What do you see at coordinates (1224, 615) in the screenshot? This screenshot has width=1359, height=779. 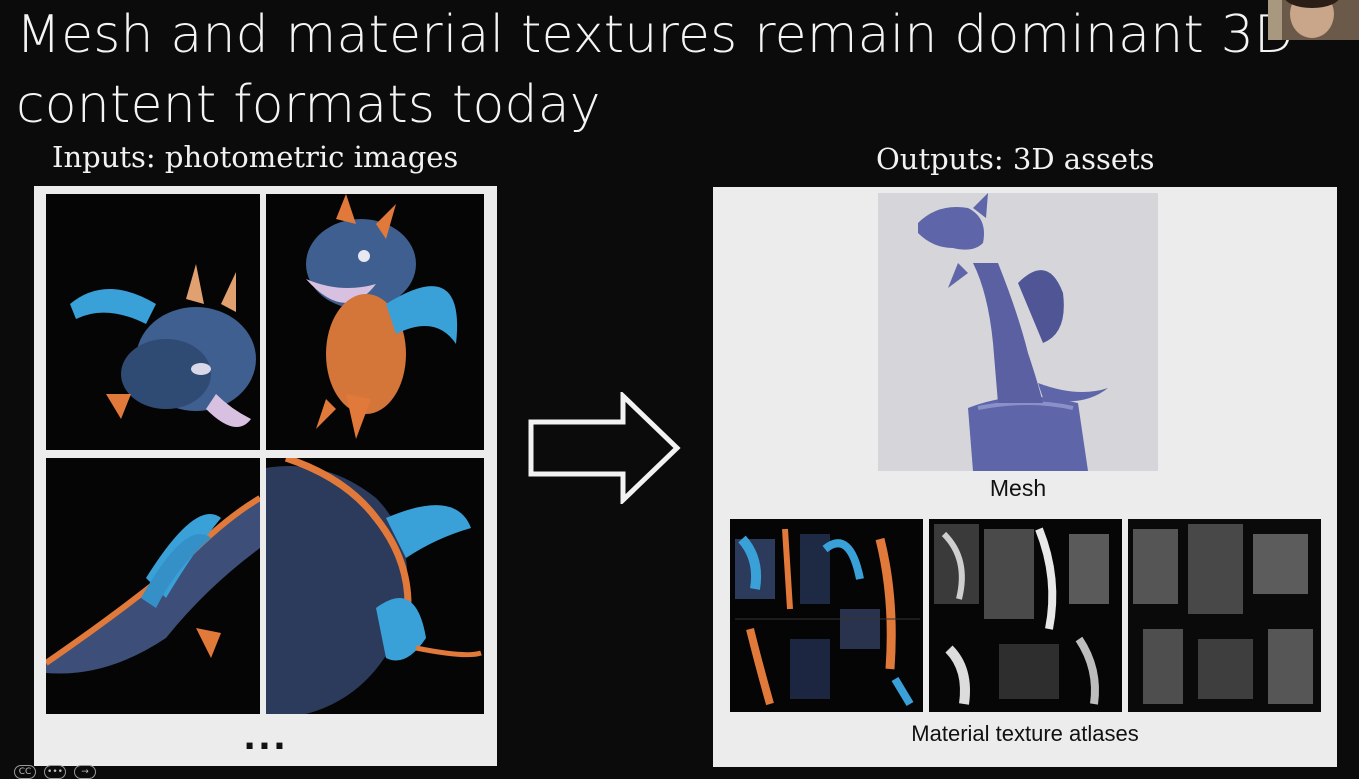 I see `texture-atlas-metallic` at bounding box center [1224, 615].